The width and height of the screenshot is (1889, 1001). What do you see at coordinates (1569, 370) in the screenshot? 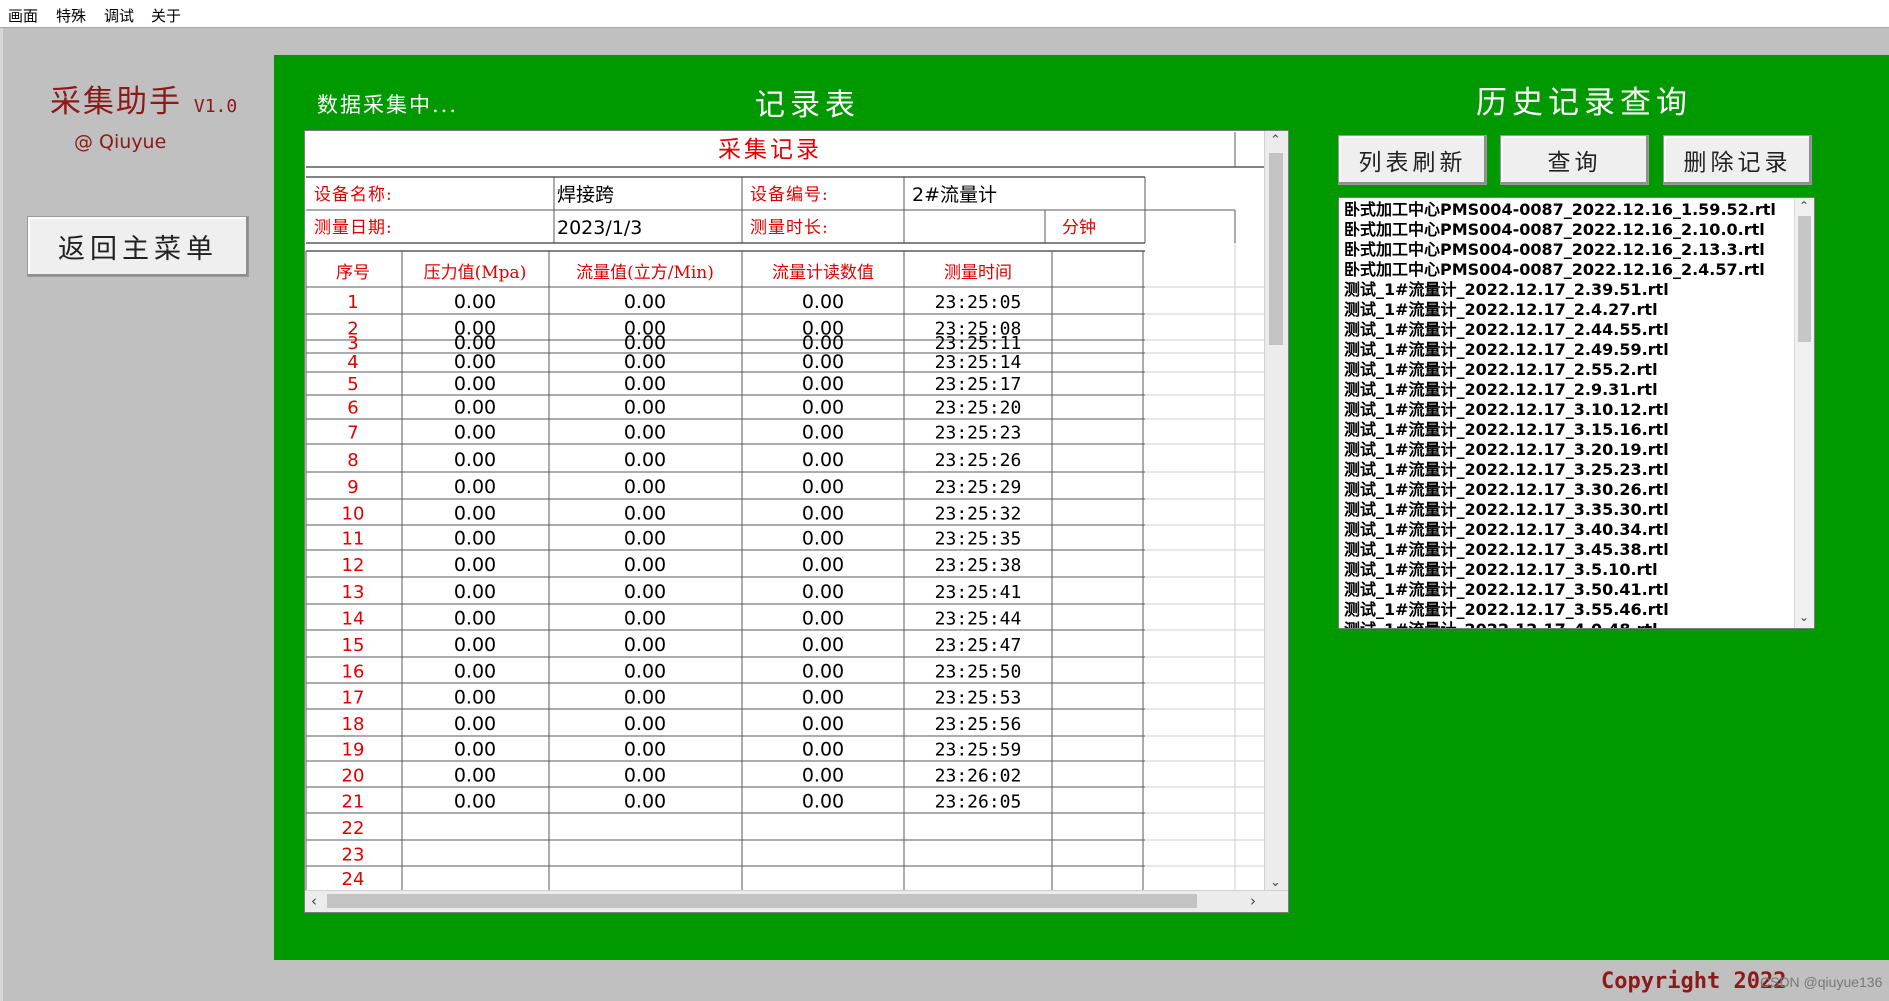
I see `history-list-item: 测试_1#流量计_2022.12.17_2.55.2.rtl` at bounding box center [1569, 370].